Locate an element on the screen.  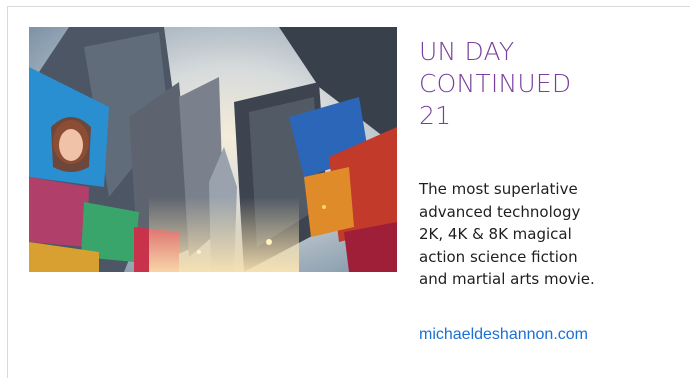
description-line-1: The most superlative is located at coordinates (498, 189).